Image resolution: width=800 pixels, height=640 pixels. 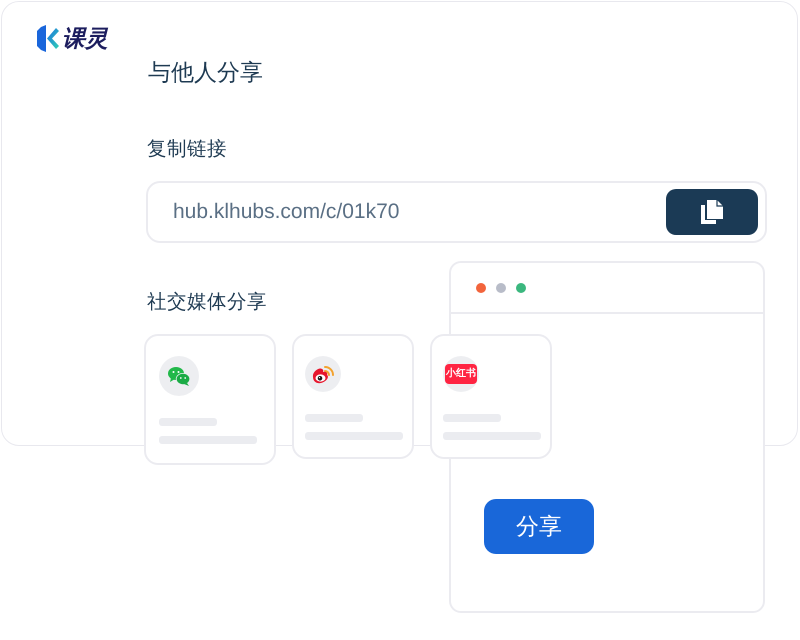 What do you see at coordinates (48, 38) in the screenshot?
I see `logo-icon` at bounding box center [48, 38].